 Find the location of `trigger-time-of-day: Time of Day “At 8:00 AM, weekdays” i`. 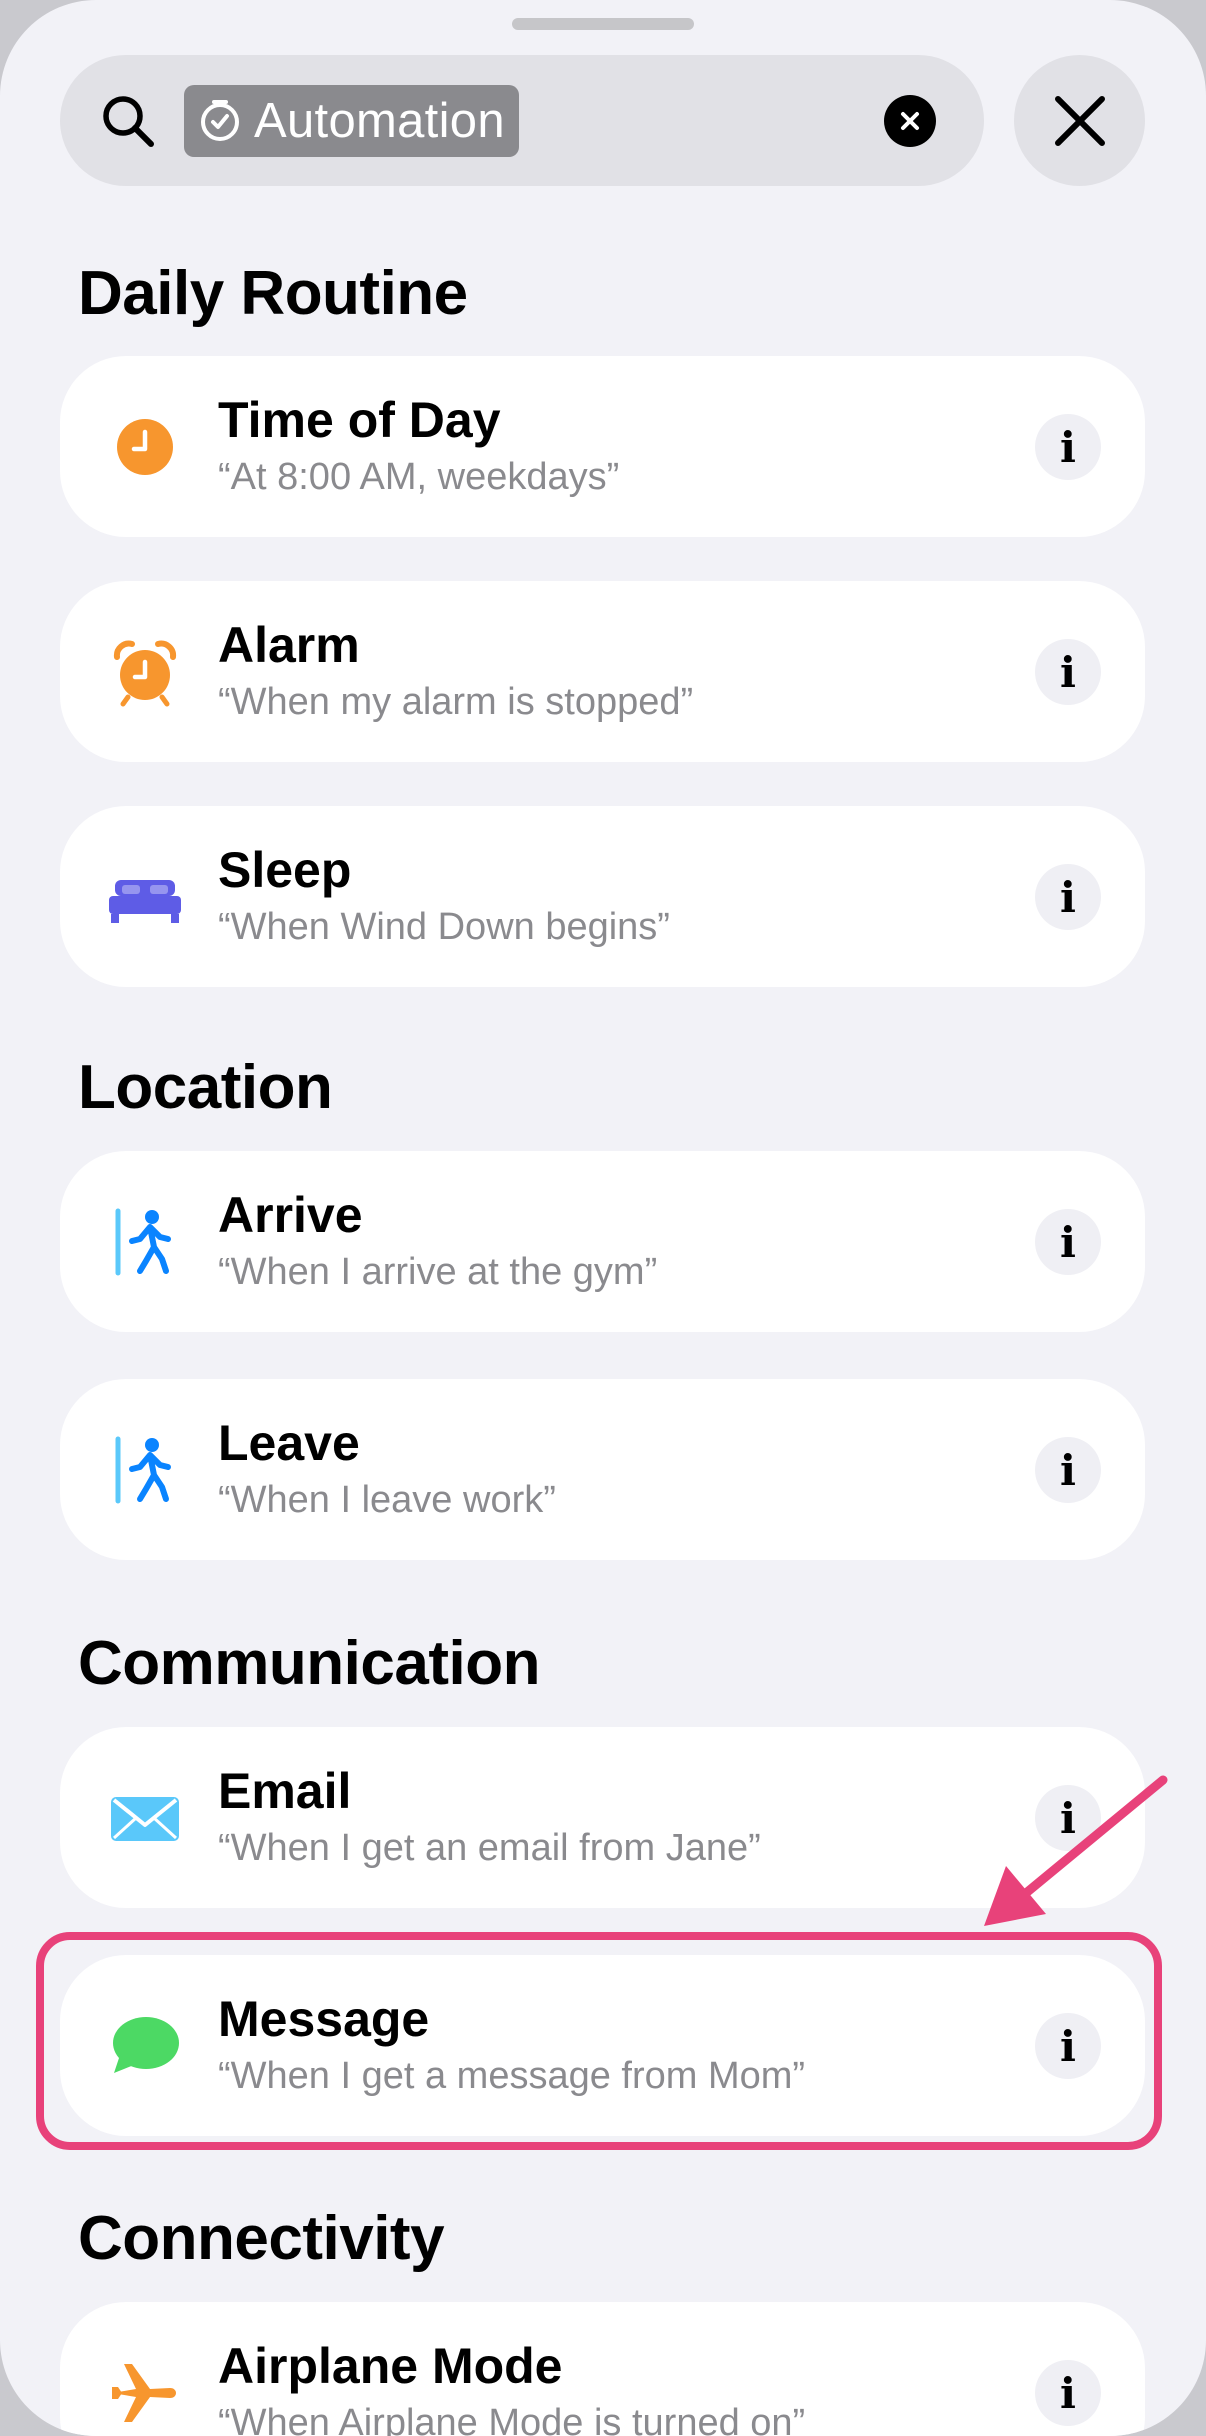

trigger-time-of-day: Time of Day “At 8:00 AM, weekdays” i is located at coordinates (602, 446).